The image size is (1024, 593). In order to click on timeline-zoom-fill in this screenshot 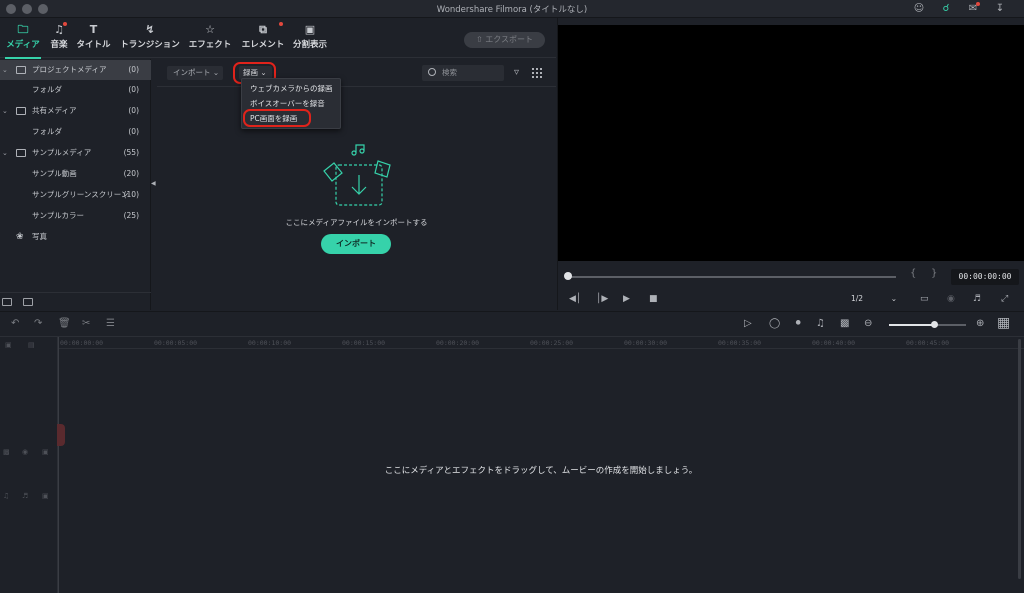, I will do `click(912, 325)`.